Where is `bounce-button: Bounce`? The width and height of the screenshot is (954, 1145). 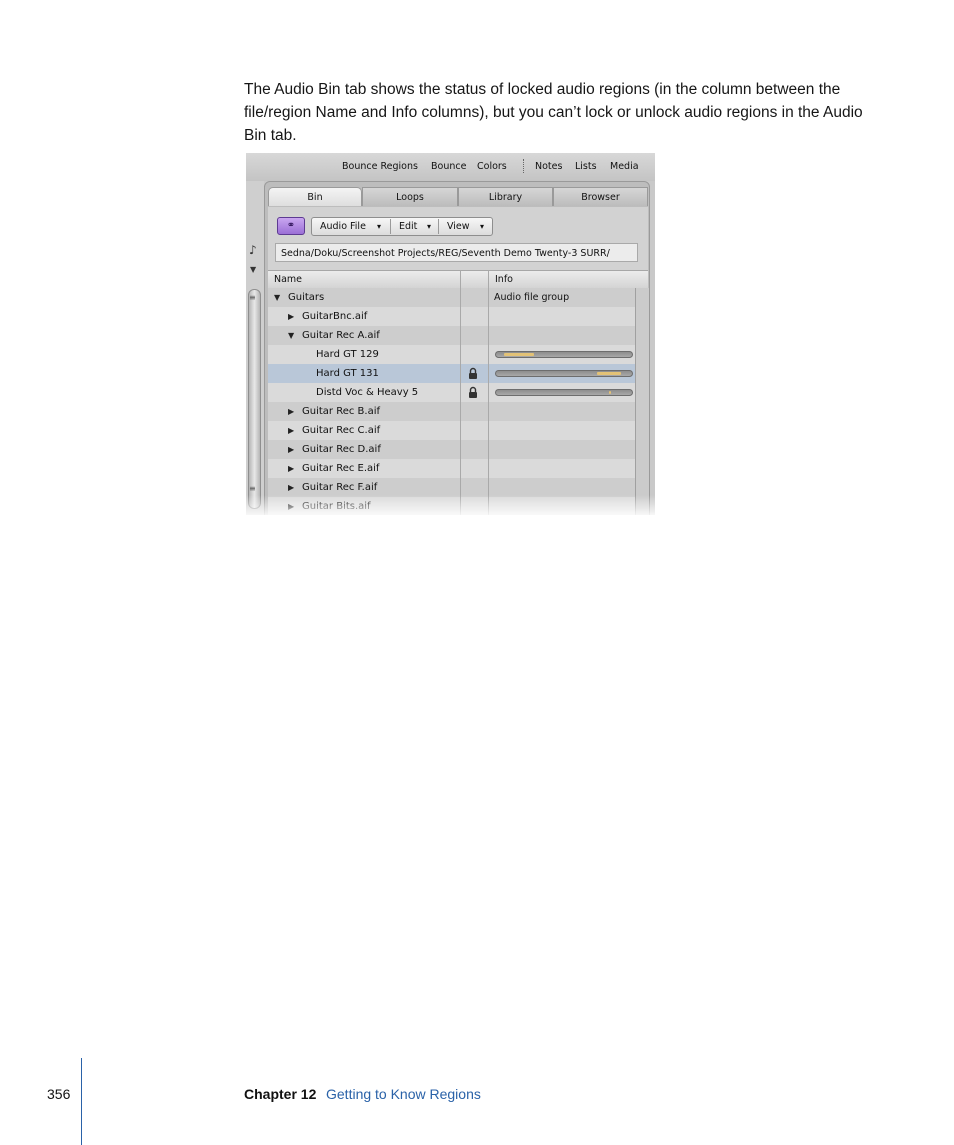 bounce-button: Bounce is located at coordinates (448, 166).